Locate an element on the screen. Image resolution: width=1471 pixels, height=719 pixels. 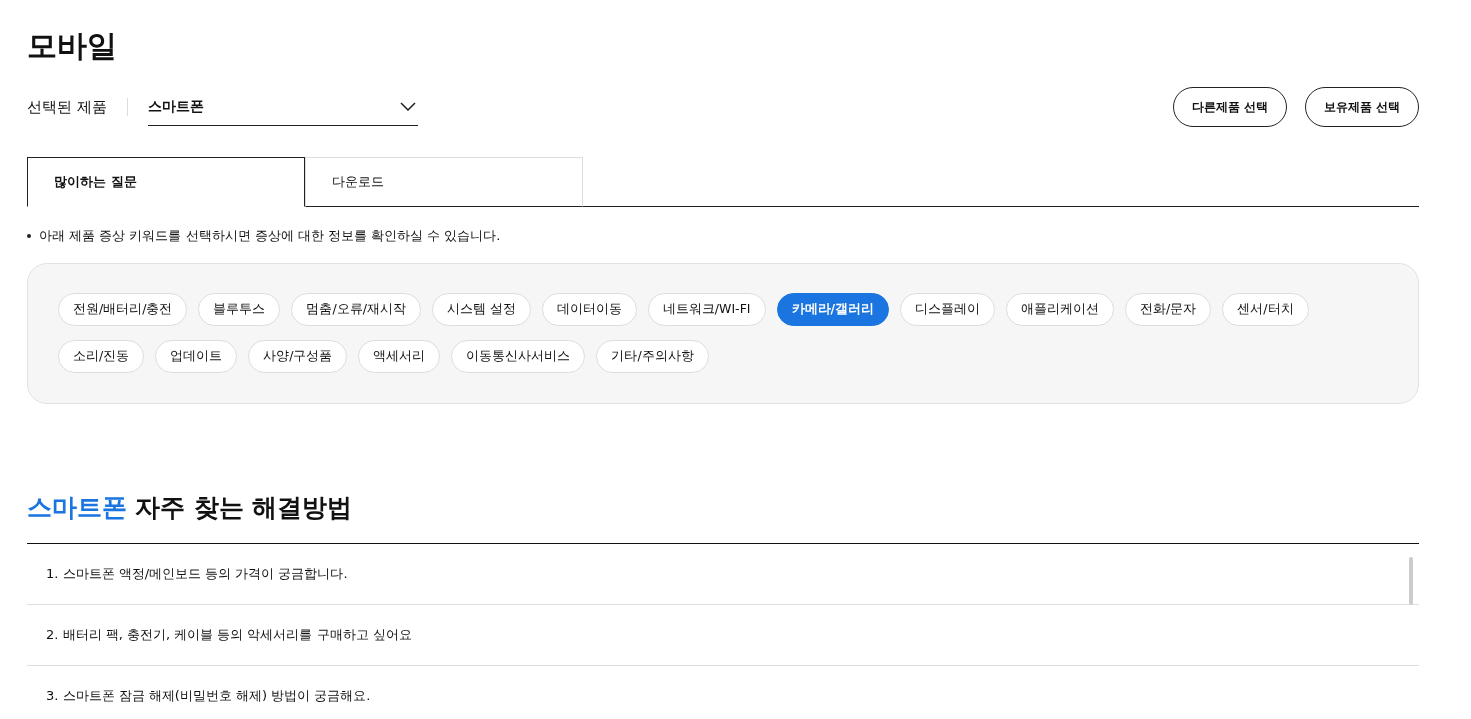
notice-text: 아래 제품 증상 키워드를 선택하시면 증상에 대한 정보를 확인하실 수 있습니다. is located at coordinates (270, 236).